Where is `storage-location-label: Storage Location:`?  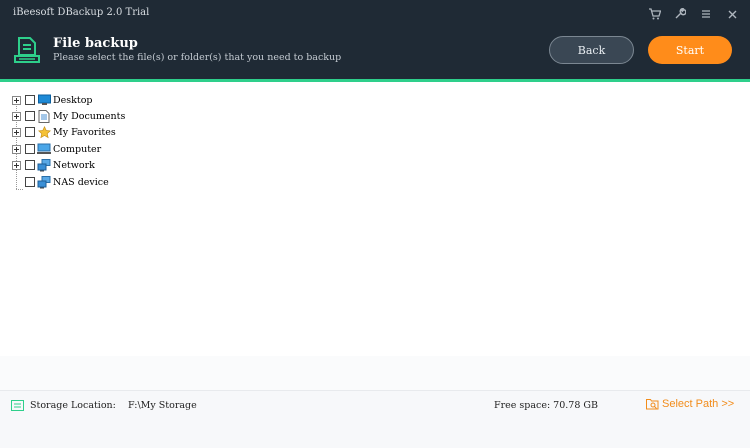 storage-location-label: Storage Location: is located at coordinates (73, 405).